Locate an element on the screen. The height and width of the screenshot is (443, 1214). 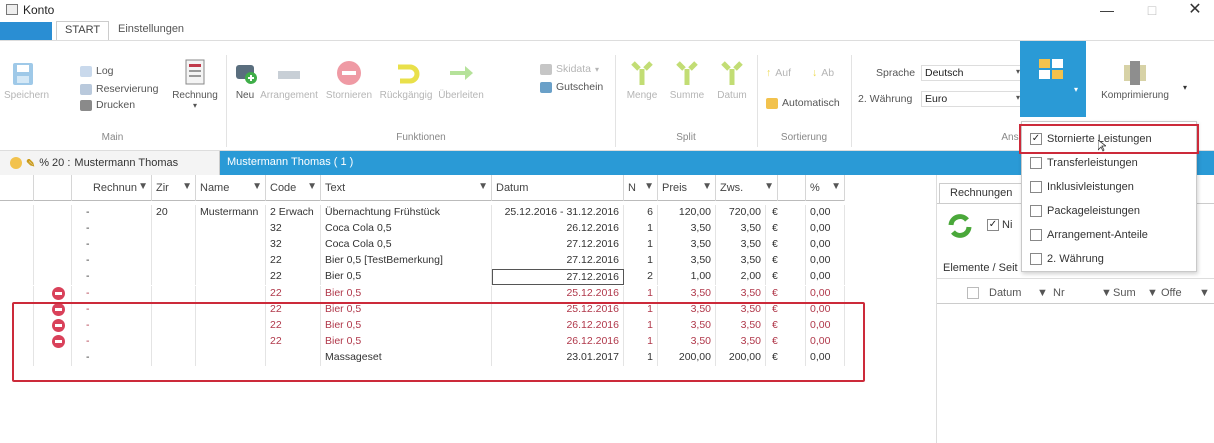
cell-preis: 1,00 is located at coordinates (687, 277).